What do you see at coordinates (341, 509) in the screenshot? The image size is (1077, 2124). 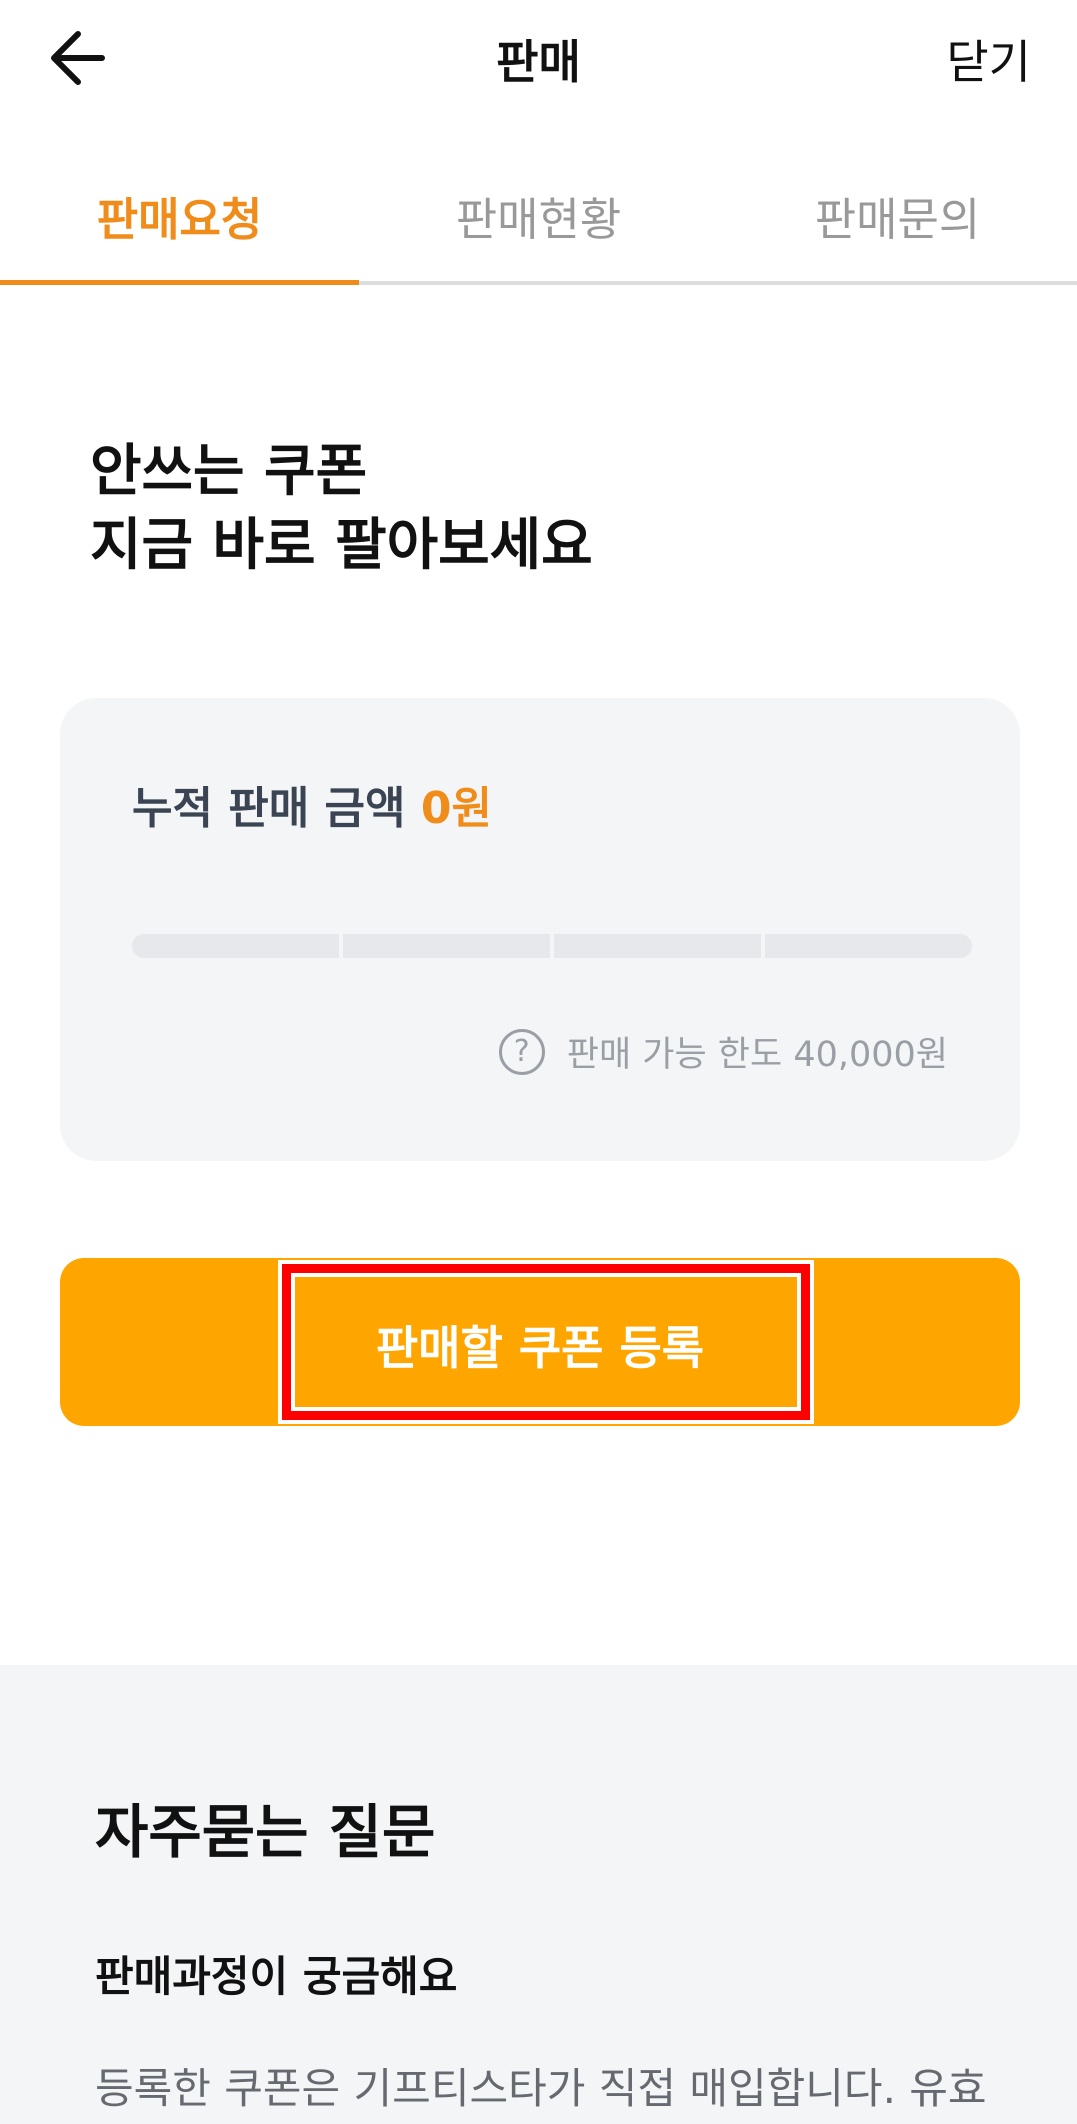 I see `hero-heading: 안쓰는 쿠폰 지금 바로 팔아보세요` at bounding box center [341, 509].